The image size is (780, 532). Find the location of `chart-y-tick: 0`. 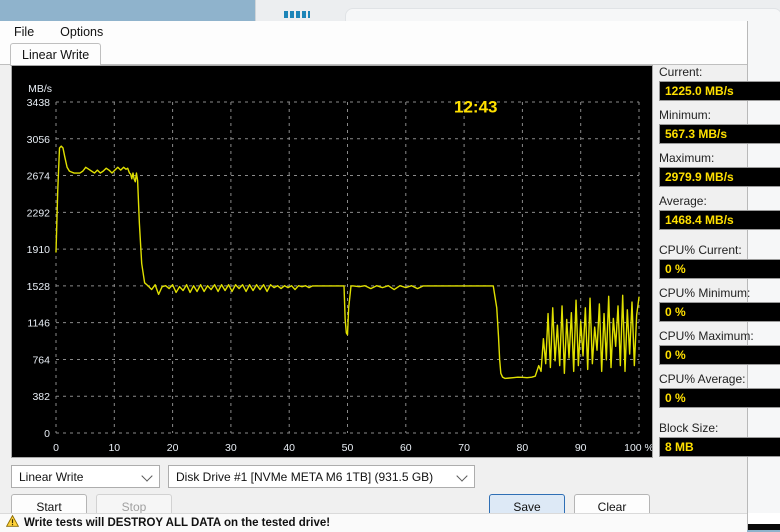

chart-y-tick: 0 is located at coordinates (47, 434).